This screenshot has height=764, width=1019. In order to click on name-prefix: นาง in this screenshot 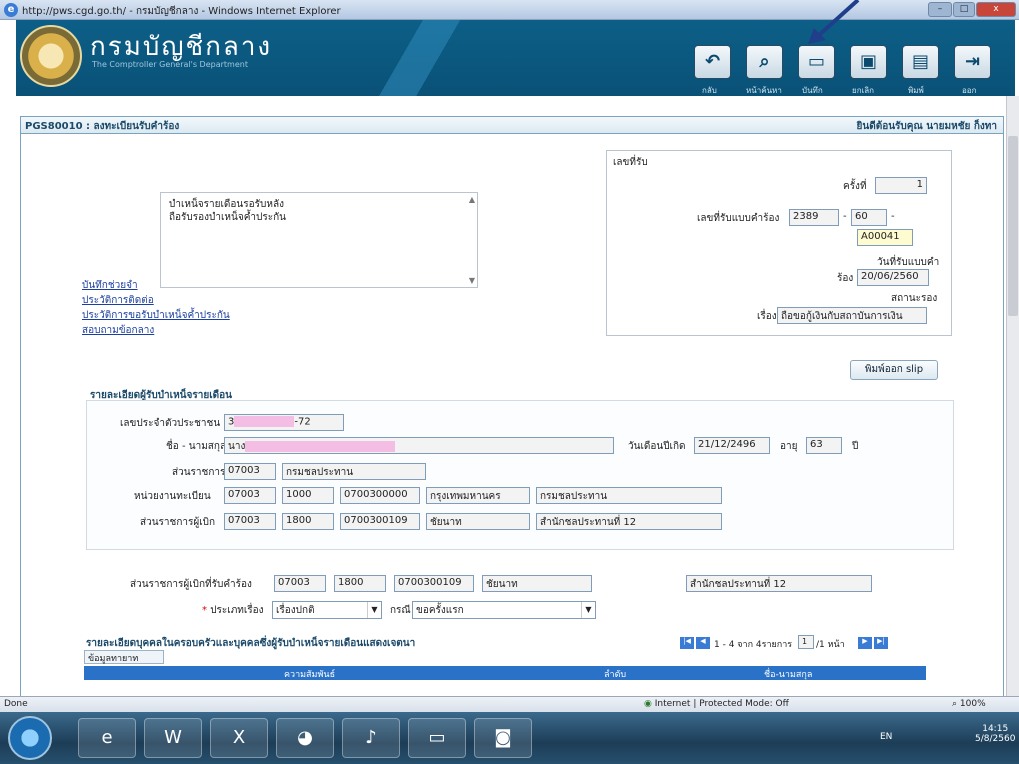, I will do `click(237, 446)`.